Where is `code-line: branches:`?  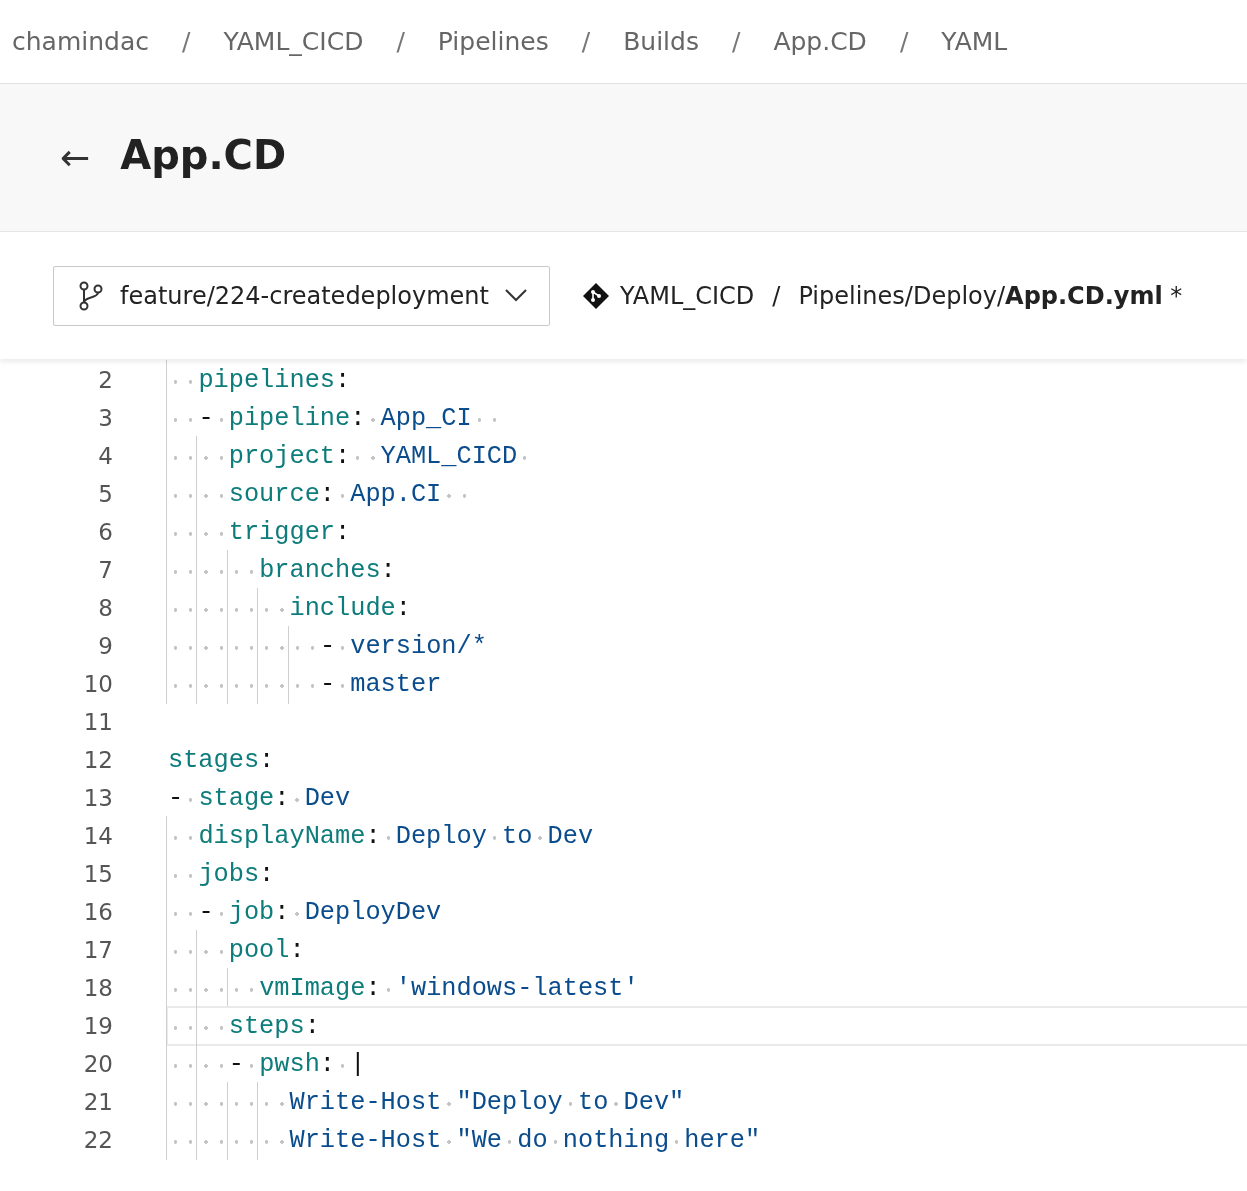 code-line: branches: is located at coordinates (282, 570).